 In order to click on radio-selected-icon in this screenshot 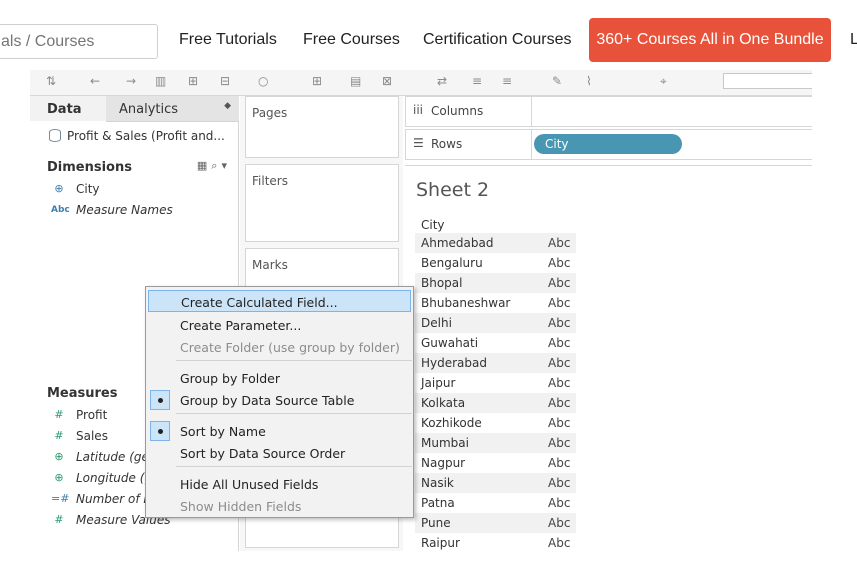, I will do `click(160, 431)`.